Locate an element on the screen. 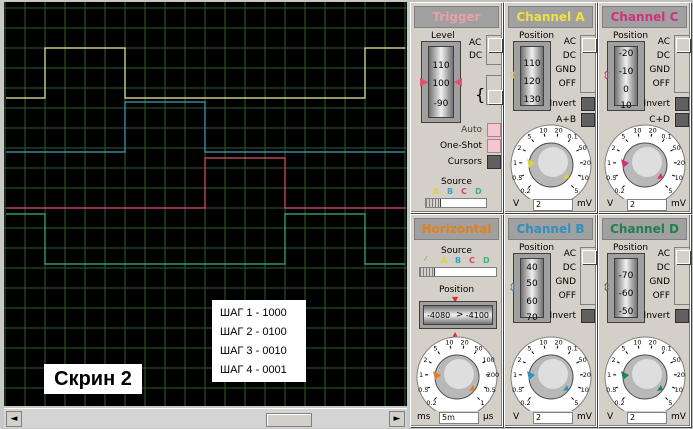  trigger-drum-value: 100 is located at coordinates (441, 84).